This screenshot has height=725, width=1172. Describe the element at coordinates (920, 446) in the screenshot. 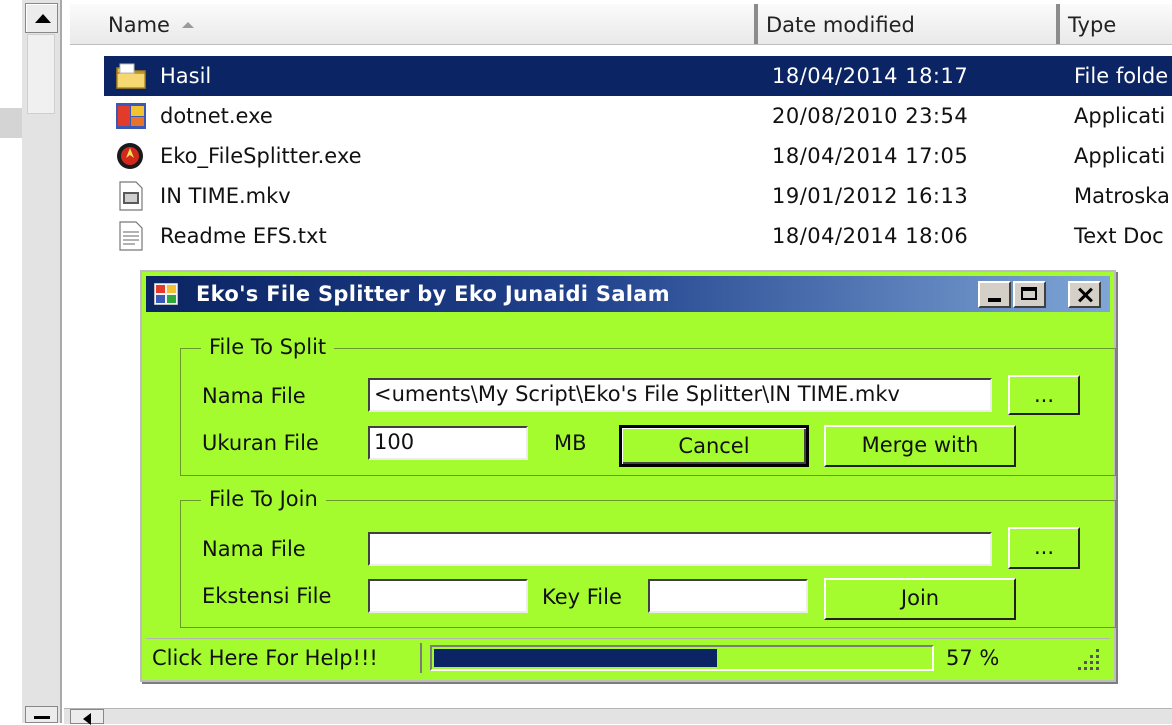

I see `merge-with-button: Merge with` at that location.